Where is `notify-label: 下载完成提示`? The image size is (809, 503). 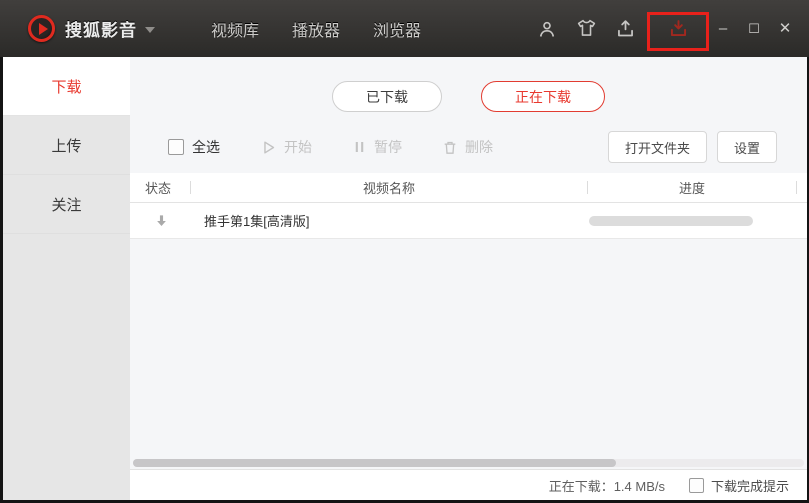 notify-label: 下载完成提示 is located at coordinates (749, 486).